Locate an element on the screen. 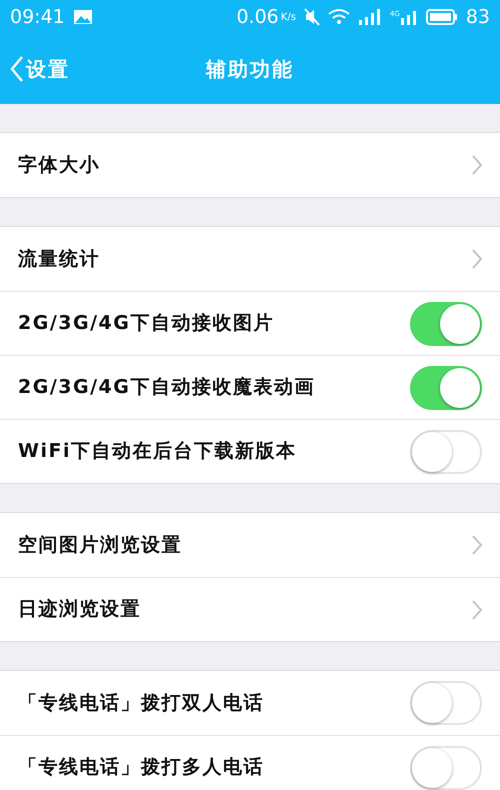 This screenshot has height=790, width=500. item-label: 「专线电话」拨打多人电话 is located at coordinates (141, 767).